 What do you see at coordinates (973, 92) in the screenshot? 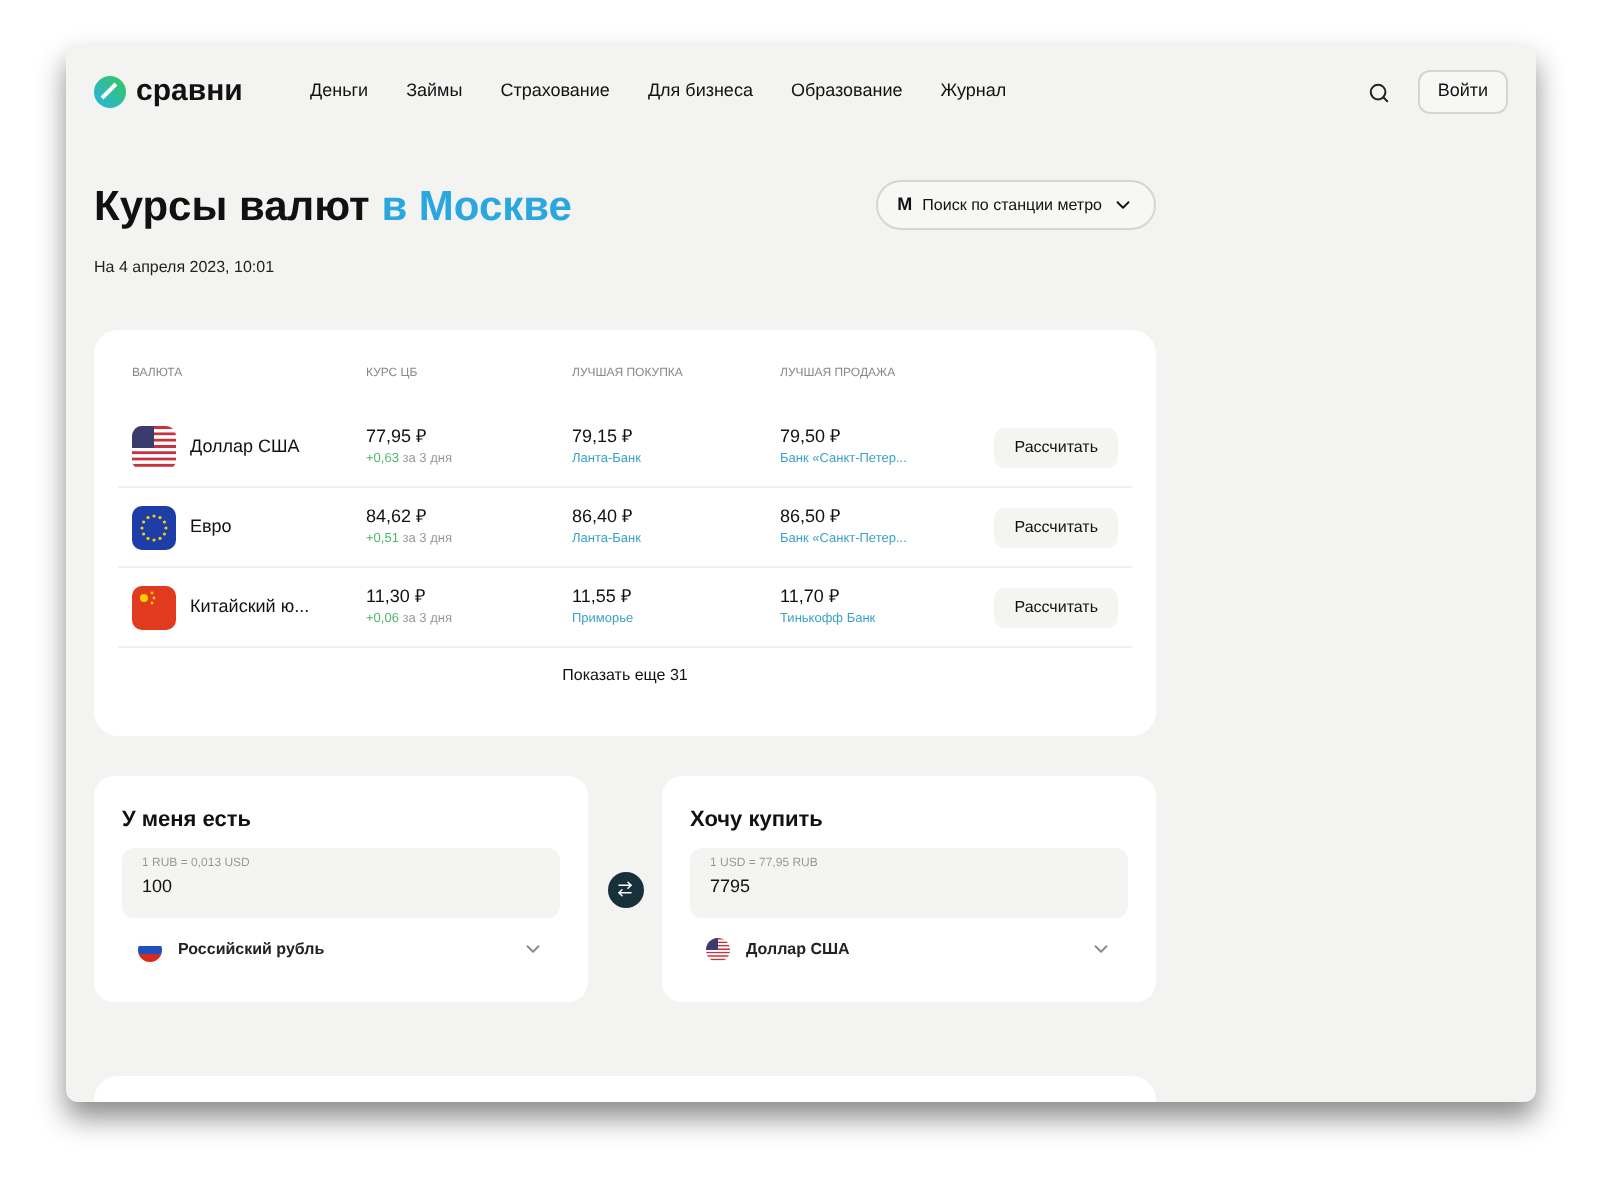
I see `nav-link: Журнал` at bounding box center [973, 92].